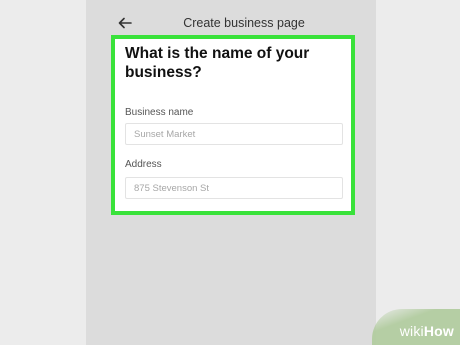  Describe the element at coordinates (159, 112) in the screenshot. I see `business-name-label: Business name` at that location.